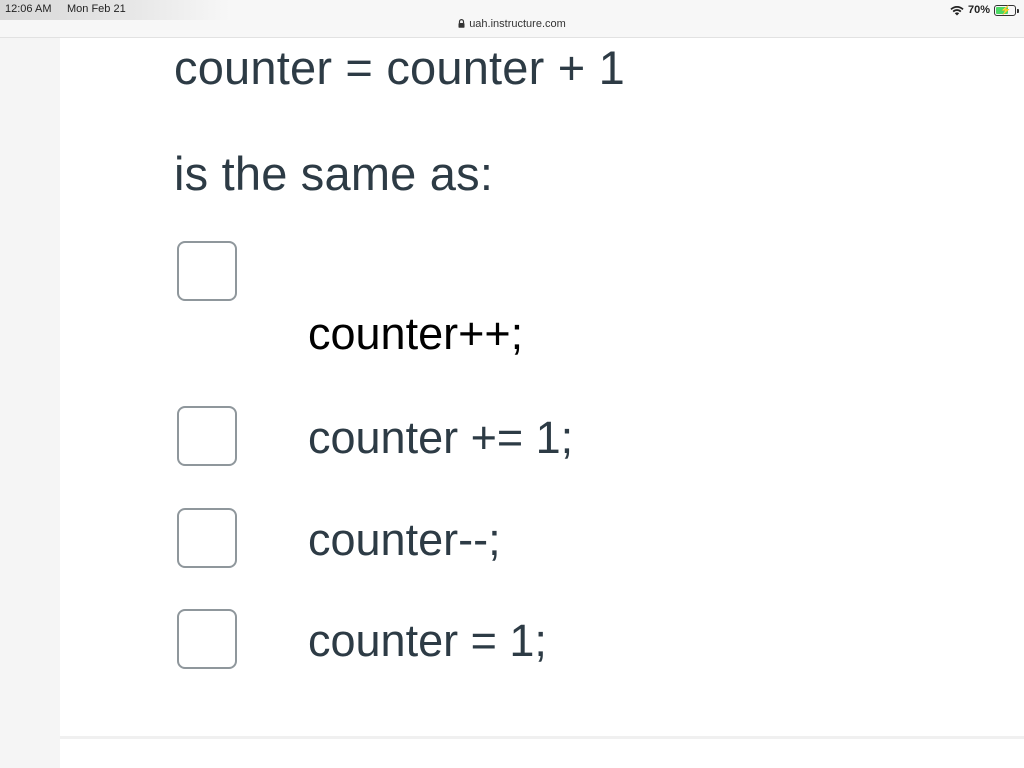  I want to click on battery-icon: ⚡, so click(1006, 10).